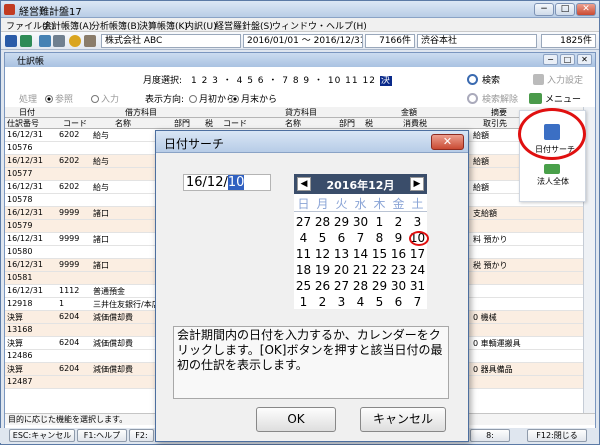 This screenshot has height=445, width=600. What do you see at coordinates (15, 369) in the screenshot?
I see `row-date: 決算` at bounding box center [15, 369].